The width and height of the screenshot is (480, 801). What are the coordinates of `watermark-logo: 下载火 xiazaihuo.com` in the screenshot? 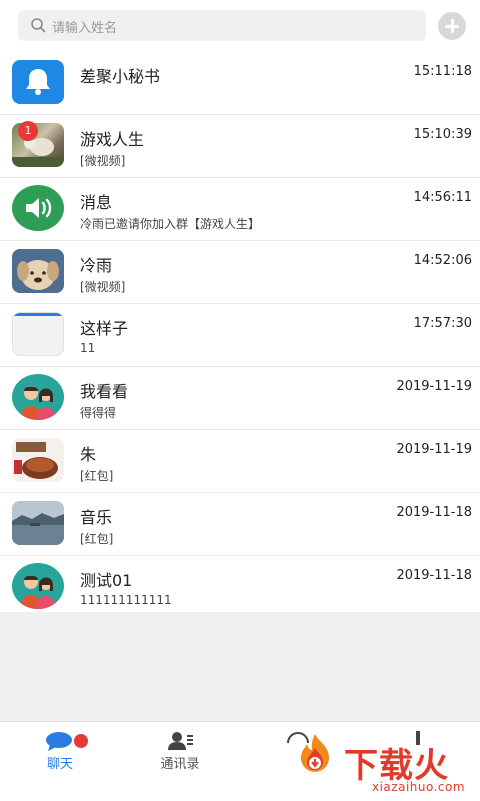 It's located at (380, 764).